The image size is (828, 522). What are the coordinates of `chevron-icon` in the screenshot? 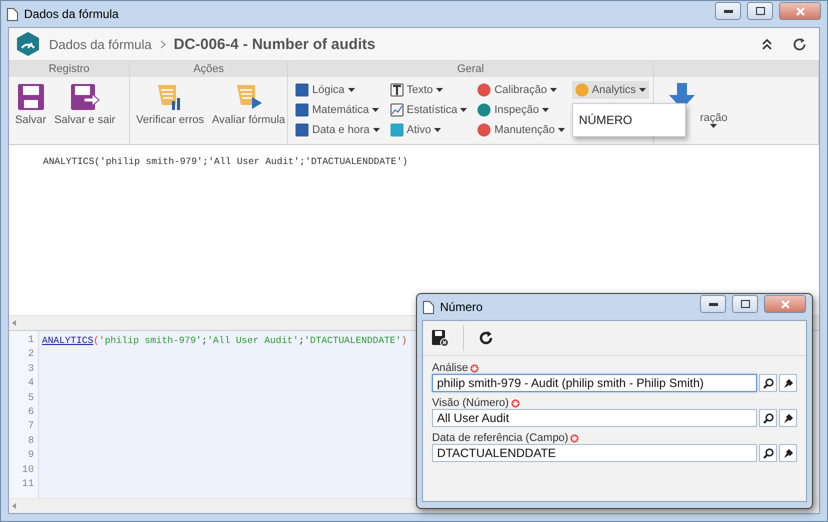 It's located at (163, 44).